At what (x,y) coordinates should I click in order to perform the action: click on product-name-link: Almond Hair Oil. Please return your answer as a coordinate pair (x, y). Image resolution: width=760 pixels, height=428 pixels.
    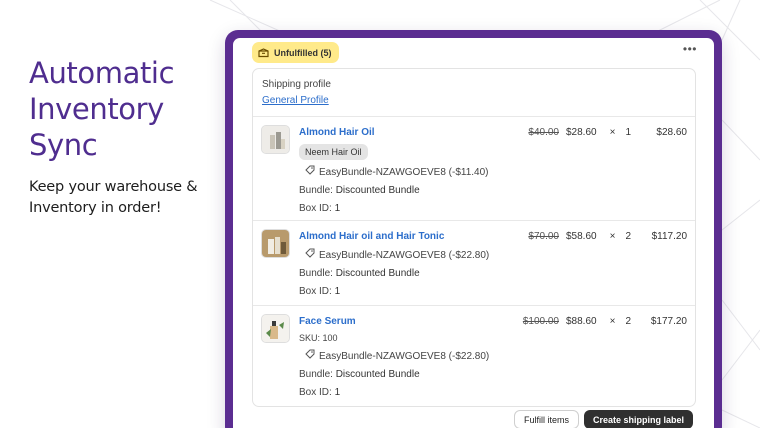
    Looking at the image, I should click on (394, 132).